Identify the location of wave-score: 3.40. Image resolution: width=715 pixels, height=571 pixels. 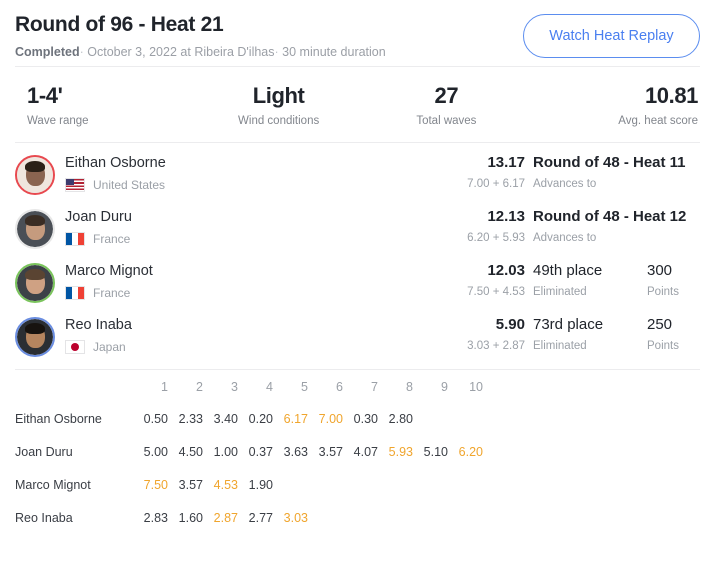
(225, 419).